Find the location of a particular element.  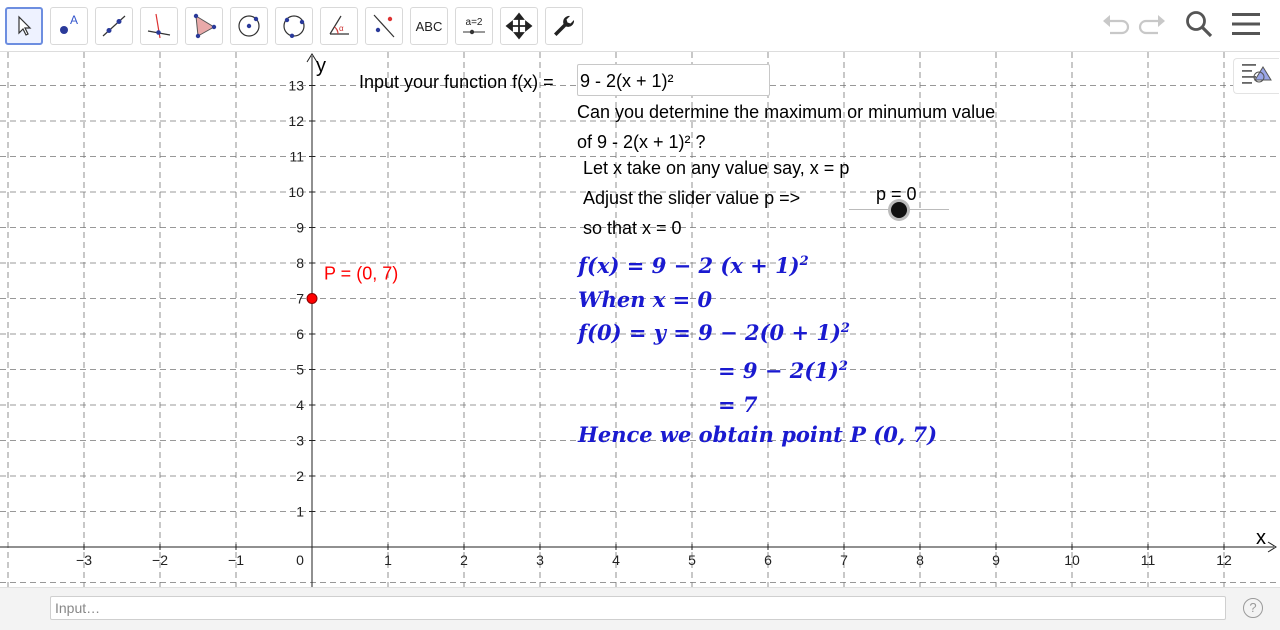

menu-button is located at coordinates (1246, 26).